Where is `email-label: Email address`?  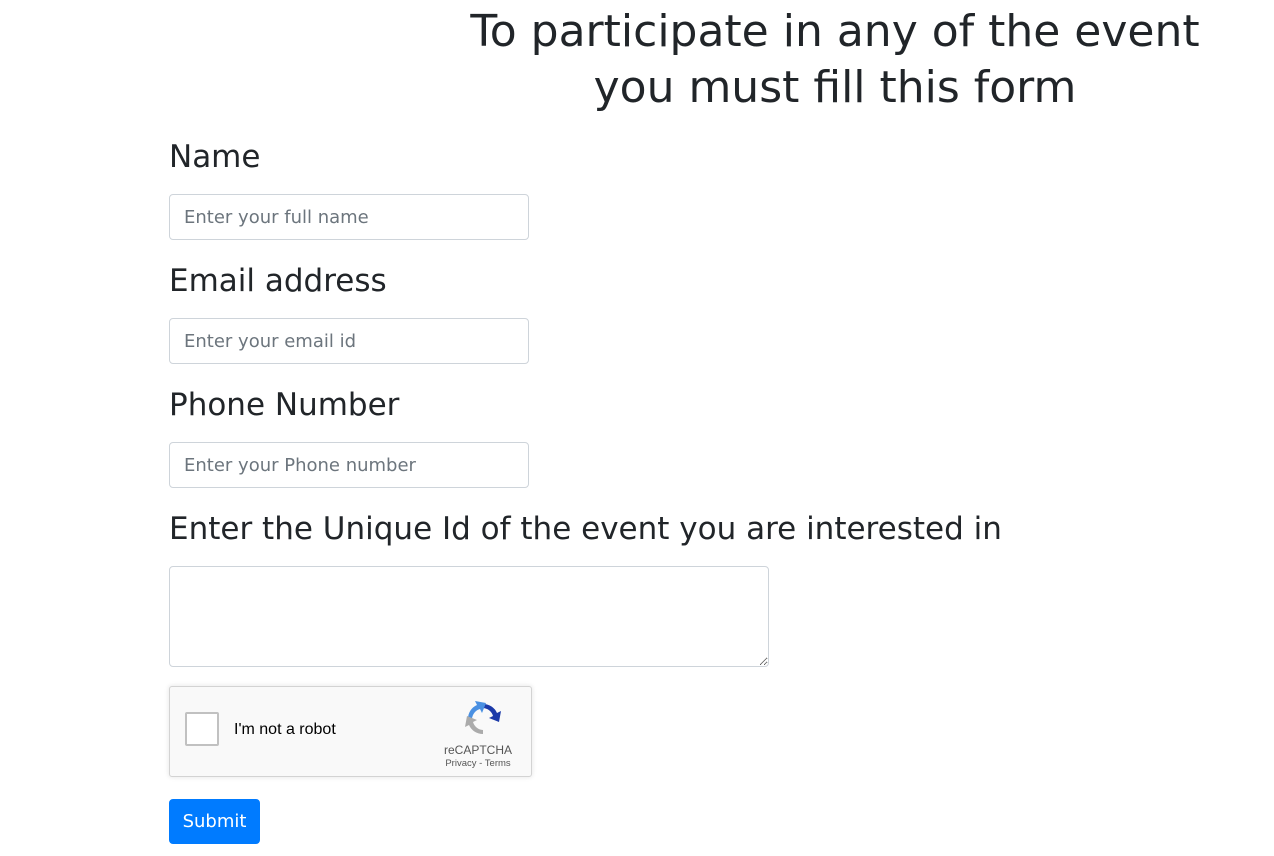 email-label: Email address is located at coordinates (278, 281).